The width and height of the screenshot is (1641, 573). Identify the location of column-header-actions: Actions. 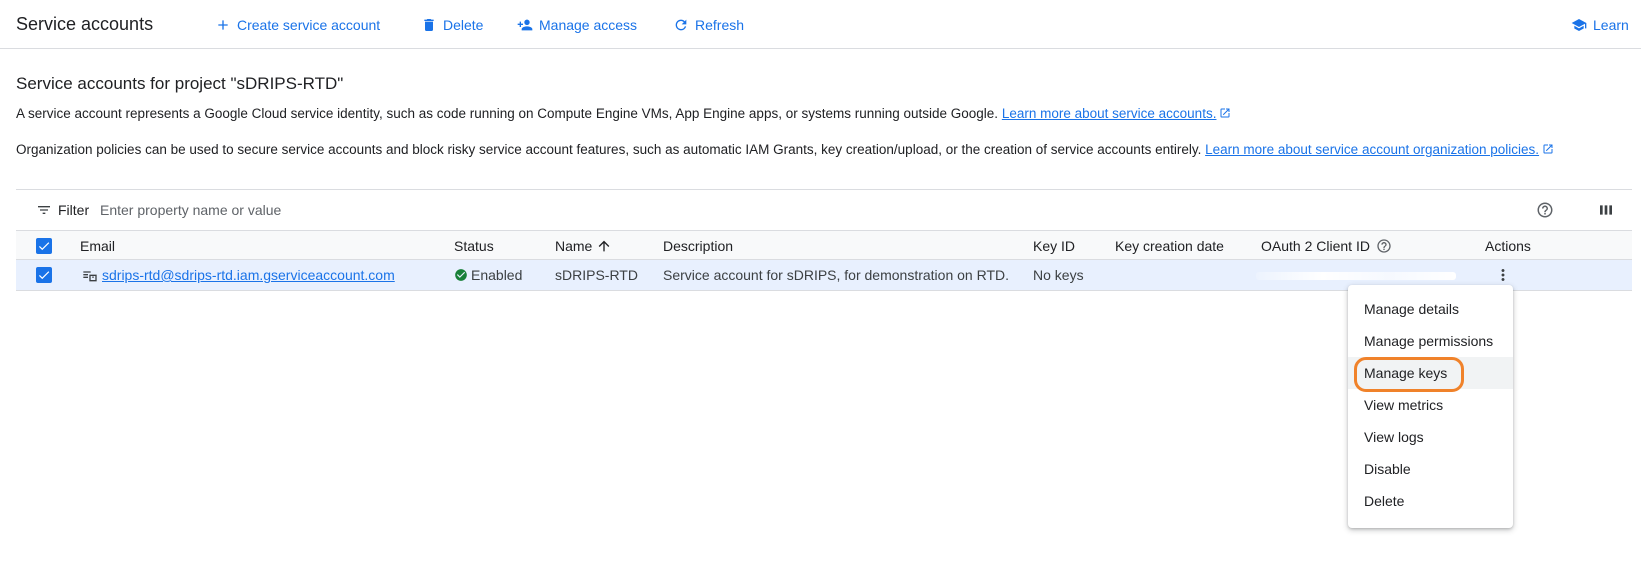
(1508, 246).